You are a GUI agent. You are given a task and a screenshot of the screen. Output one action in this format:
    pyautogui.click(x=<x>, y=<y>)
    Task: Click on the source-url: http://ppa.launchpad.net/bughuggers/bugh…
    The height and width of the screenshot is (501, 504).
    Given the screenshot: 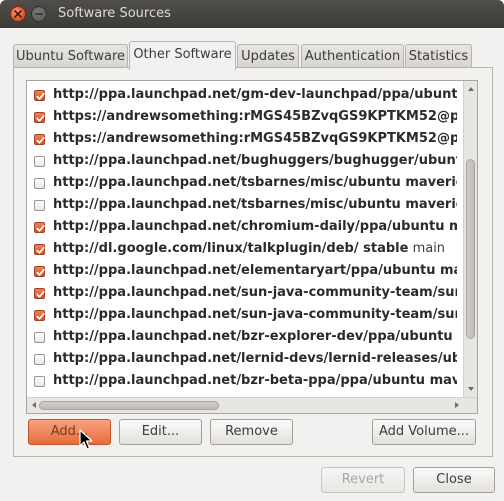 What is the action you would take?
    pyautogui.click(x=255, y=160)
    